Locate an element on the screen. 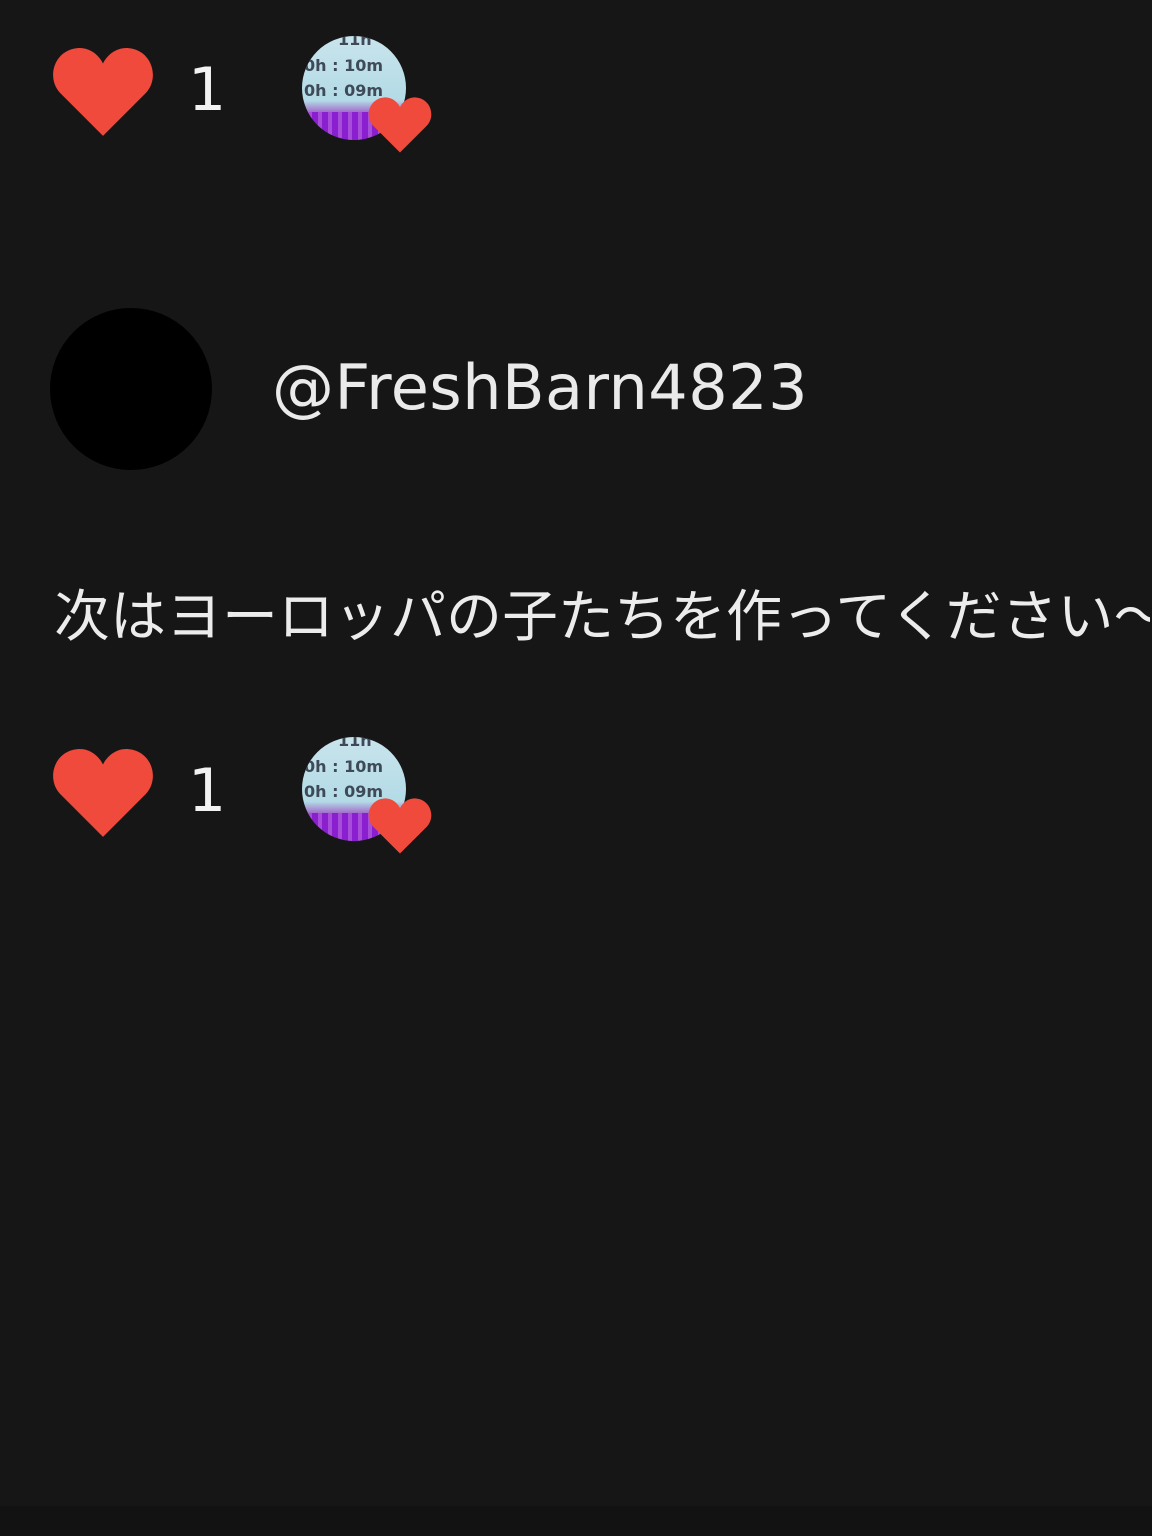 This screenshot has width=1152, height=1536. reaction-row-comment: 1 11h 0h : 10m 0h : 09m is located at coordinates (262, 806).